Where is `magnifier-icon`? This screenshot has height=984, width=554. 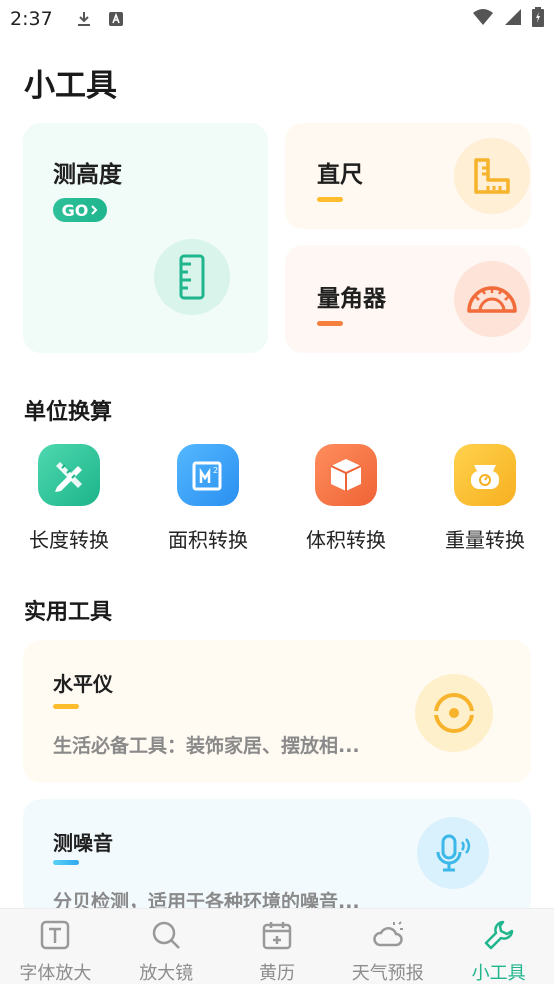 magnifier-icon is located at coordinates (166, 935).